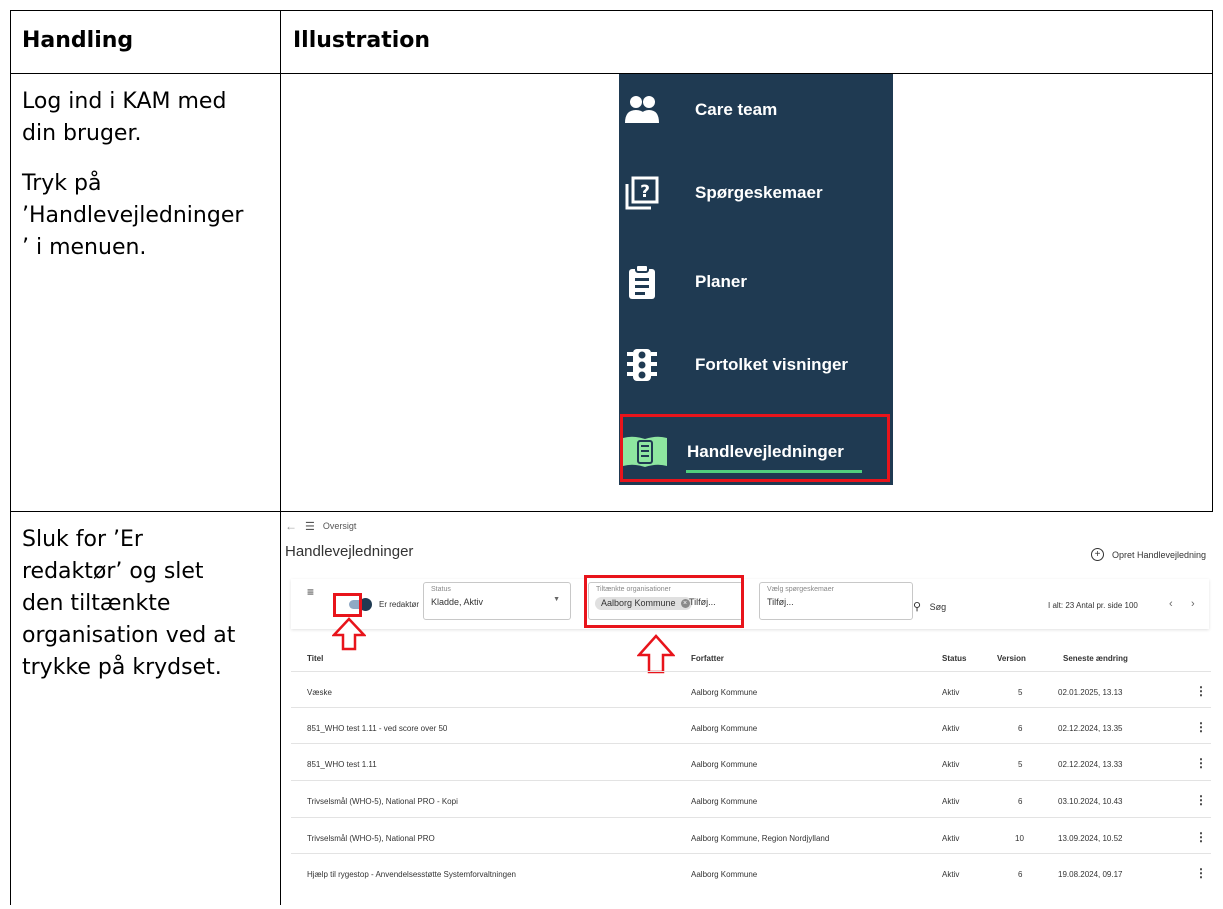 Image resolution: width=1223 pixels, height=909 pixels. Describe the element at coordinates (1159, 554) in the screenshot. I see `create-label: Opret Handlevejledning` at that location.